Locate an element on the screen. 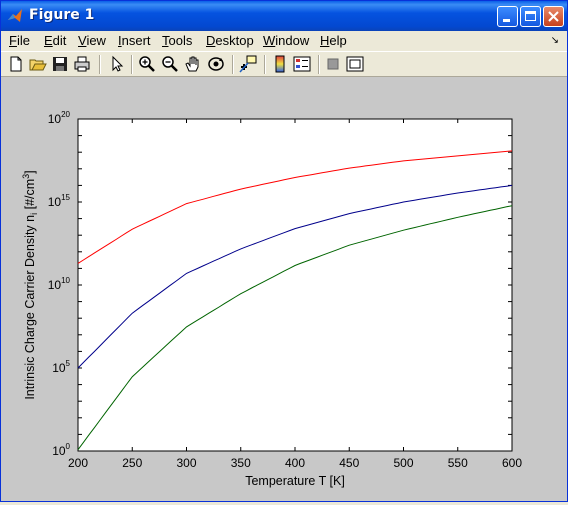 This screenshot has width=568, height=505. colorbar-icon is located at coordinates (280, 64).